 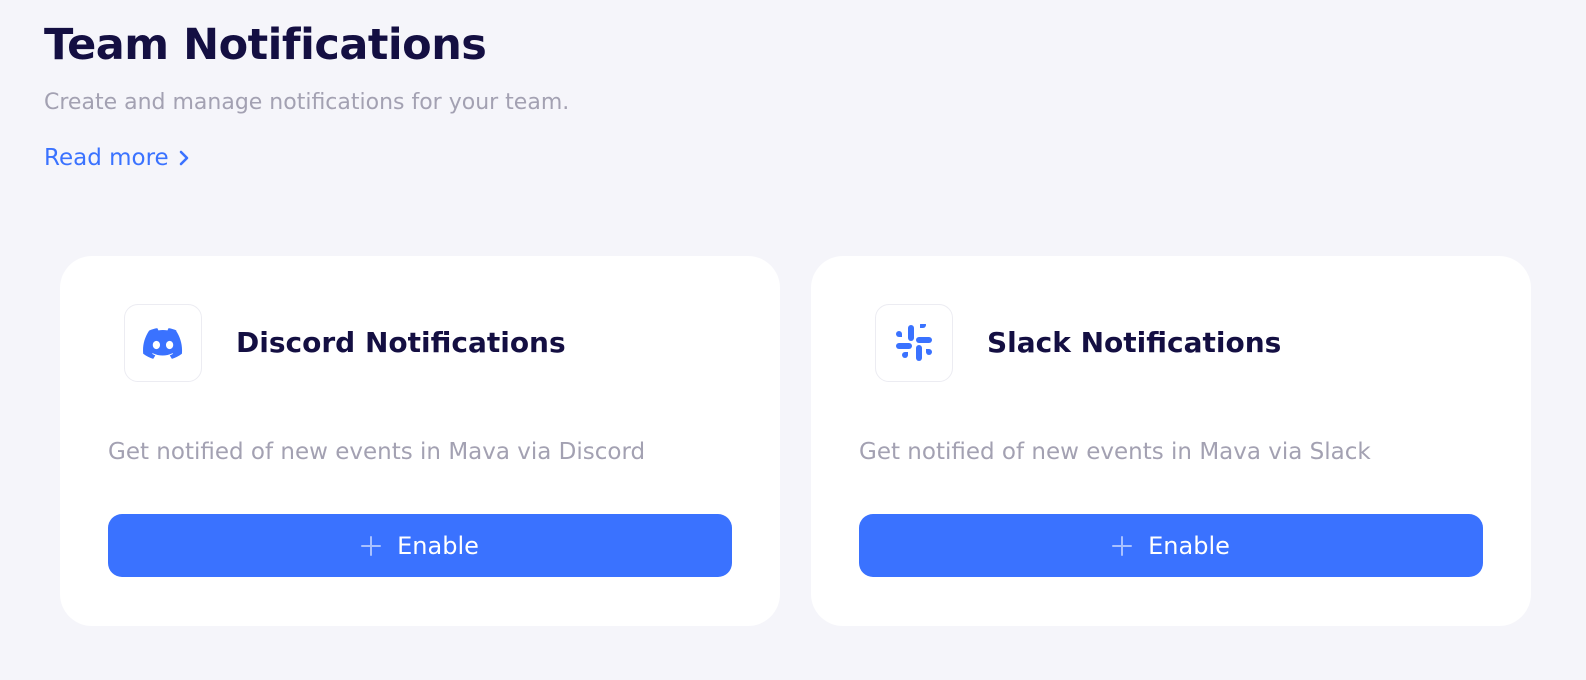 I want to click on page-title: Team Notifications, so click(x=265, y=45).